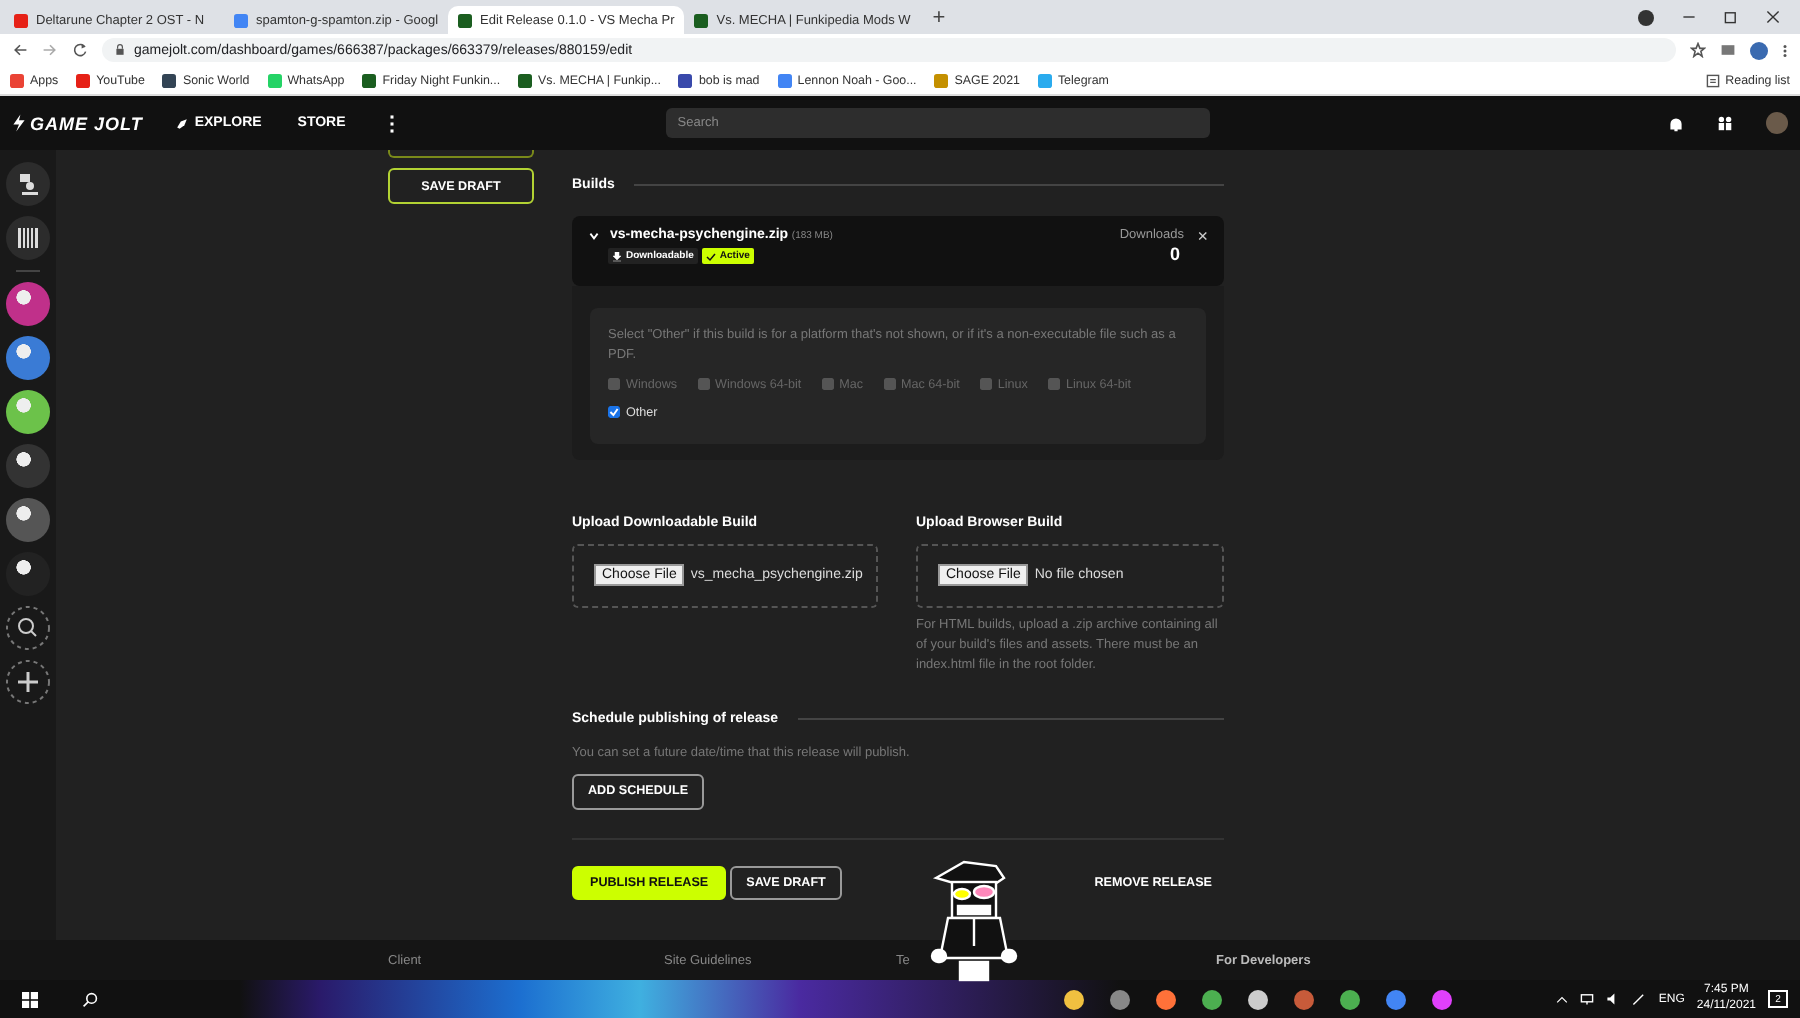 The image size is (1800, 1018). I want to click on minimize-icon, so click(1689, 17).